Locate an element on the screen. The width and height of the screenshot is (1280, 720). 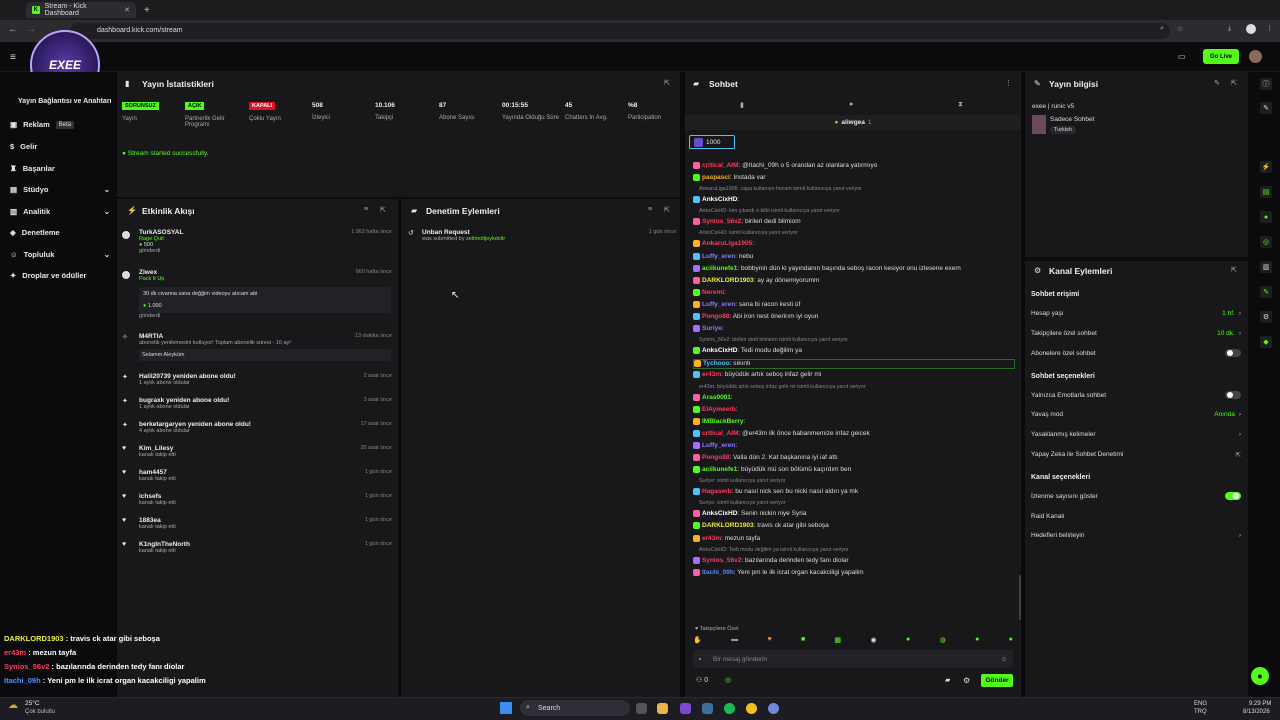
back-icon: ← is located at coordinates (13, 29).